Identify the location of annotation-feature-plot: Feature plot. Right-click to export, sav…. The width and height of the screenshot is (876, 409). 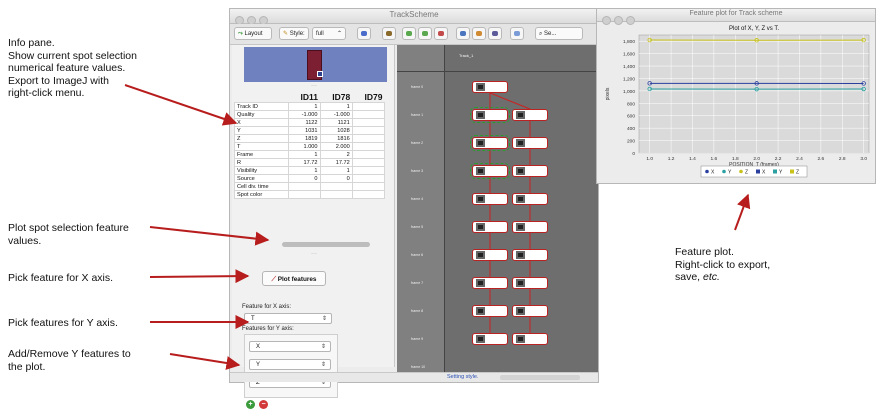
(722, 265).